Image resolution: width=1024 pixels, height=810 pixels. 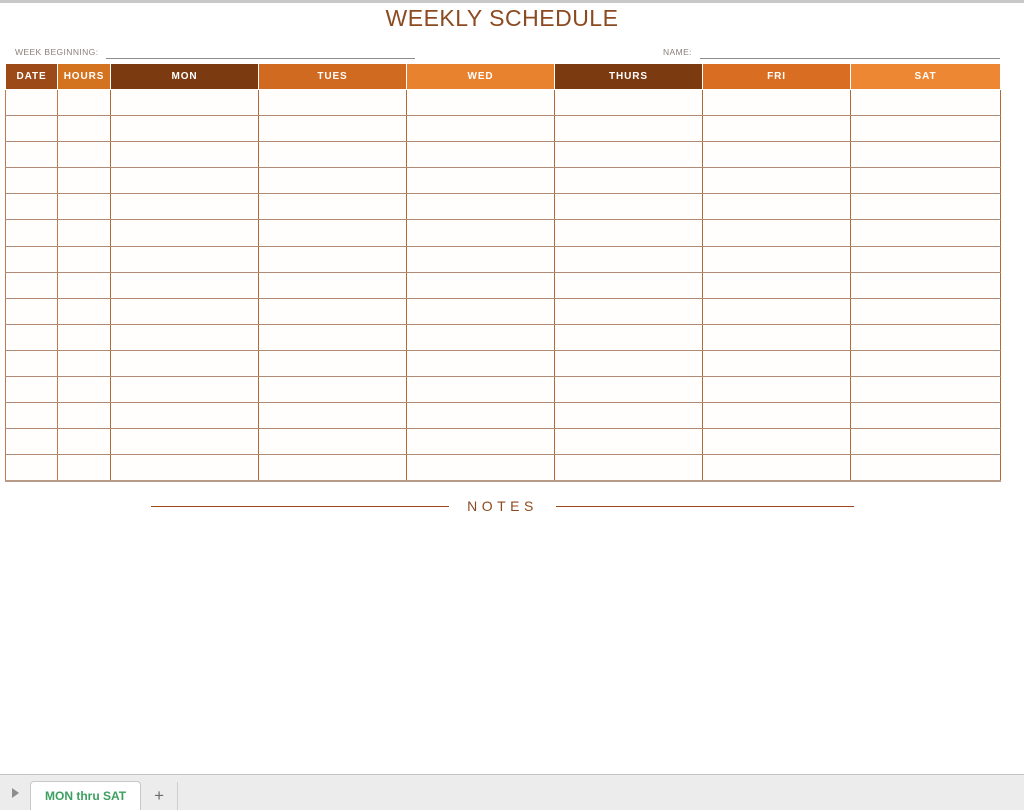 I want to click on column-header-sat: SAT, so click(x=925, y=76).